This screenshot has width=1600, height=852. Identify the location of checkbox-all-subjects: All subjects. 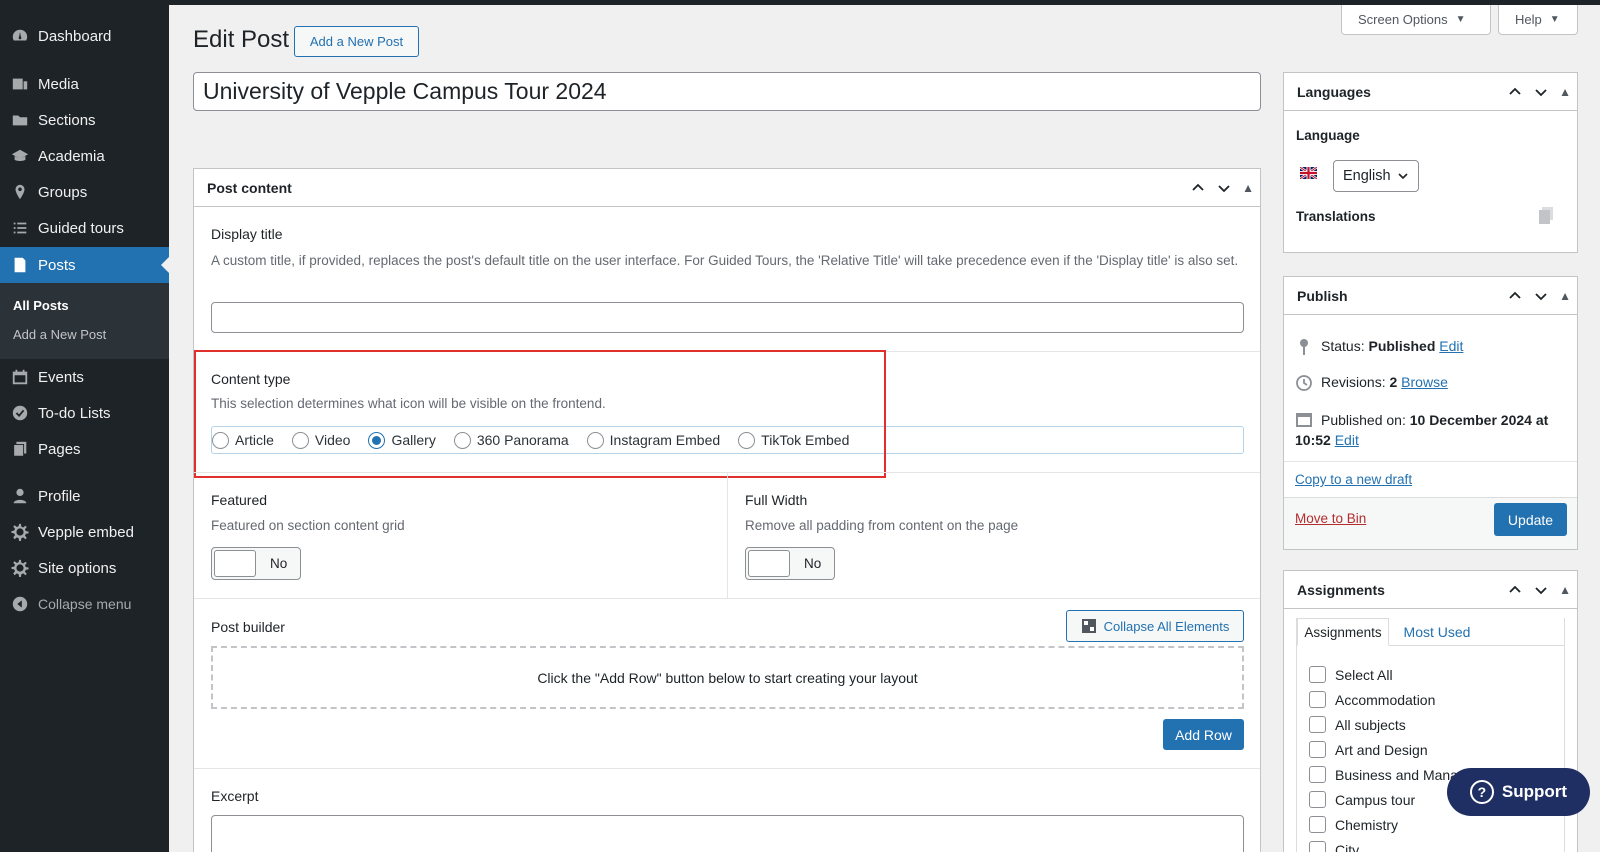
(1357, 724).